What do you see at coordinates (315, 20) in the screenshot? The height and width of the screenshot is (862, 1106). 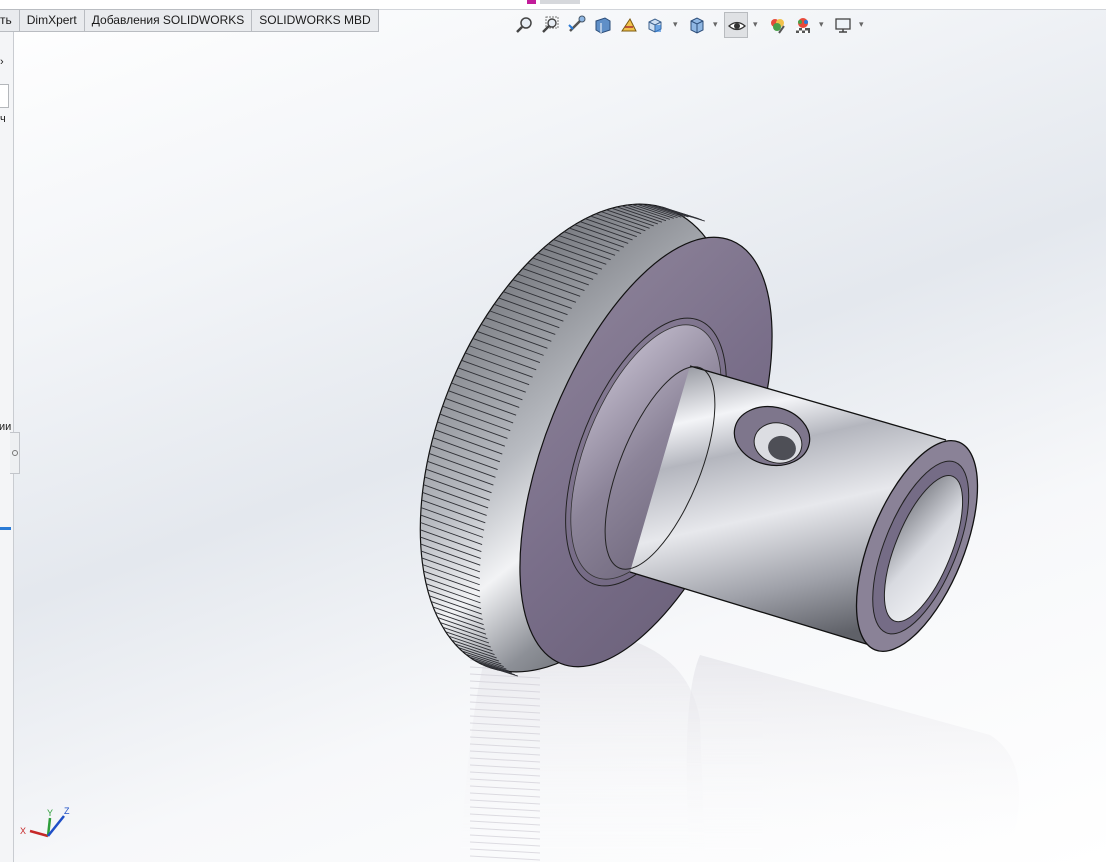 I see `tab-solidworks-mbd: SOLIDWORKS MBD` at bounding box center [315, 20].